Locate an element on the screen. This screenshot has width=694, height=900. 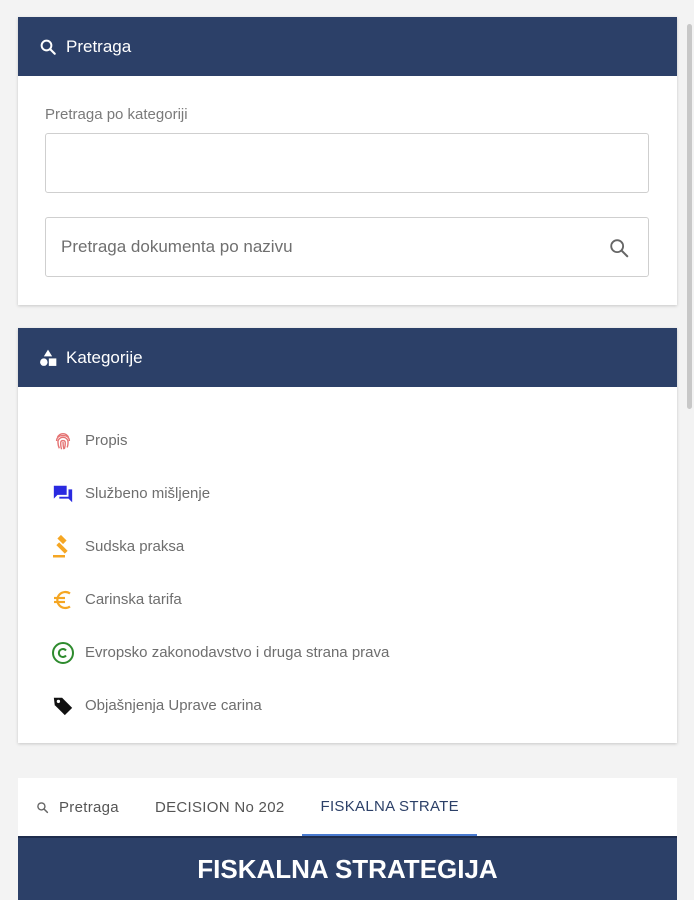
category-search-label: Pretraga po kategoriji is located at coordinates (116, 114).